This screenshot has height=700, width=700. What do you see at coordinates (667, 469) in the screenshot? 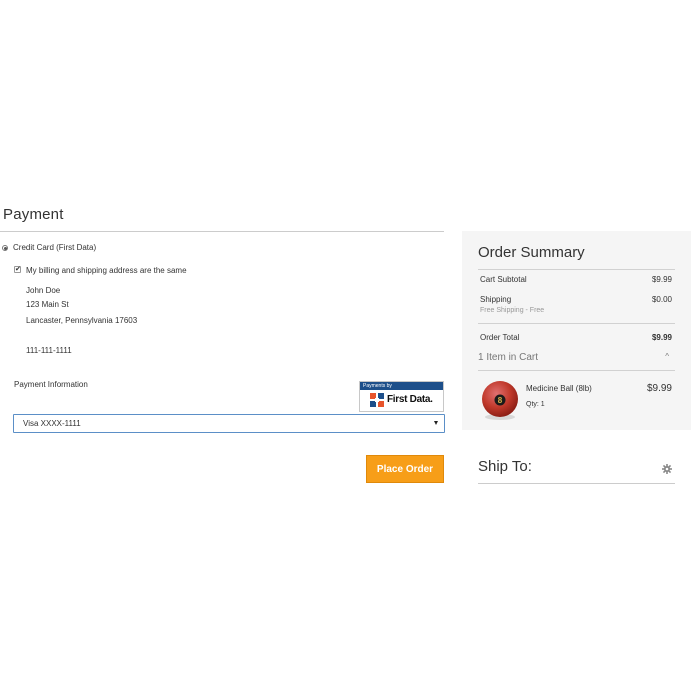
I see `gear-icon` at bounding box center [667, 469].